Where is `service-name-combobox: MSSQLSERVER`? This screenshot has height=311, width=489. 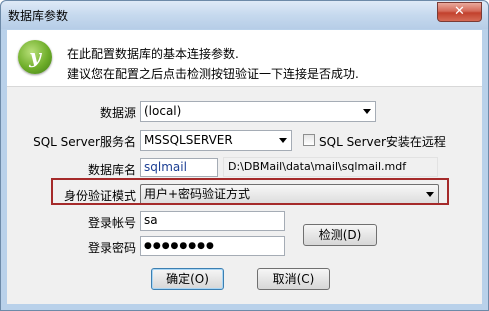
service-name-combobox: MSSQLSERVER is located at coordinates (216, 140).